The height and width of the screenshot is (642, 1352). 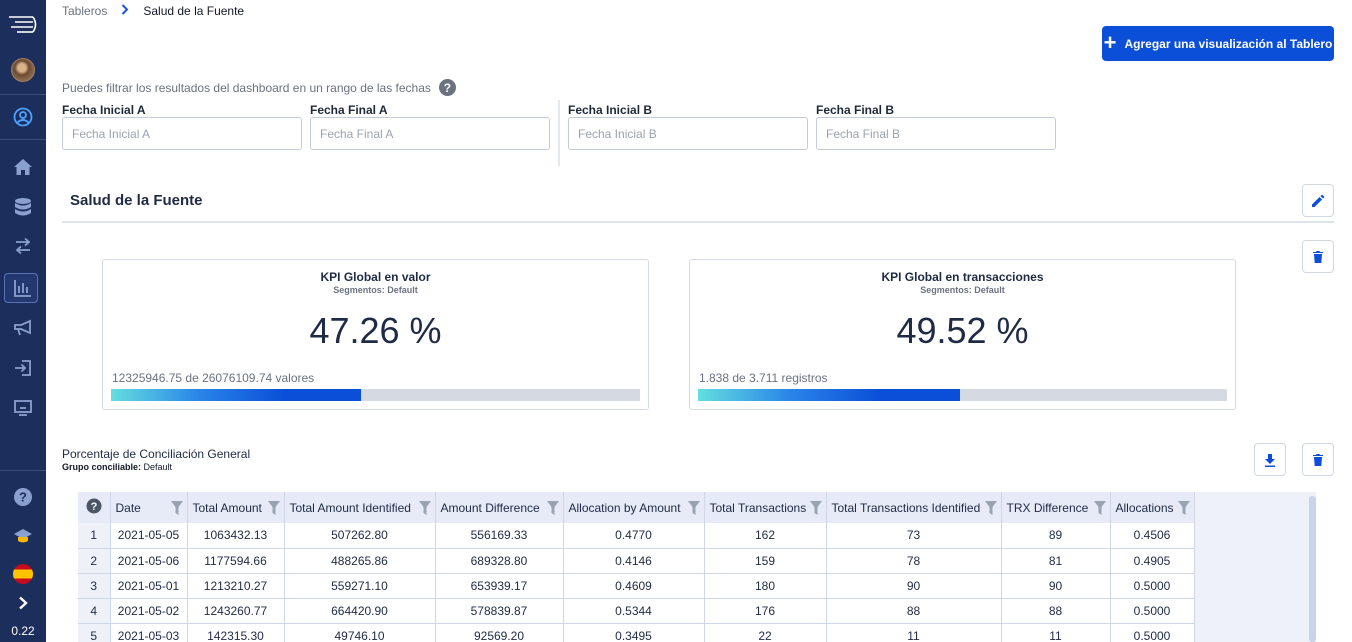 I want to click on end-date-a-label: Fecha Final A, so click(x=349, y=110).